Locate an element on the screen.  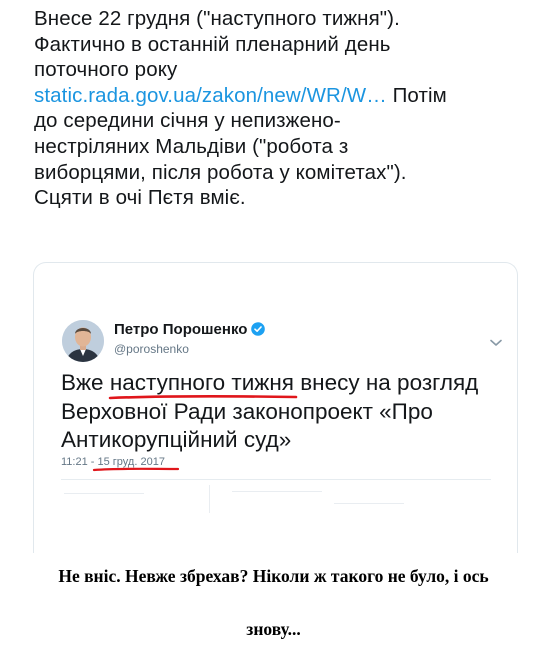
tweet-line-text: Потім is located at coordinates (416, 95).